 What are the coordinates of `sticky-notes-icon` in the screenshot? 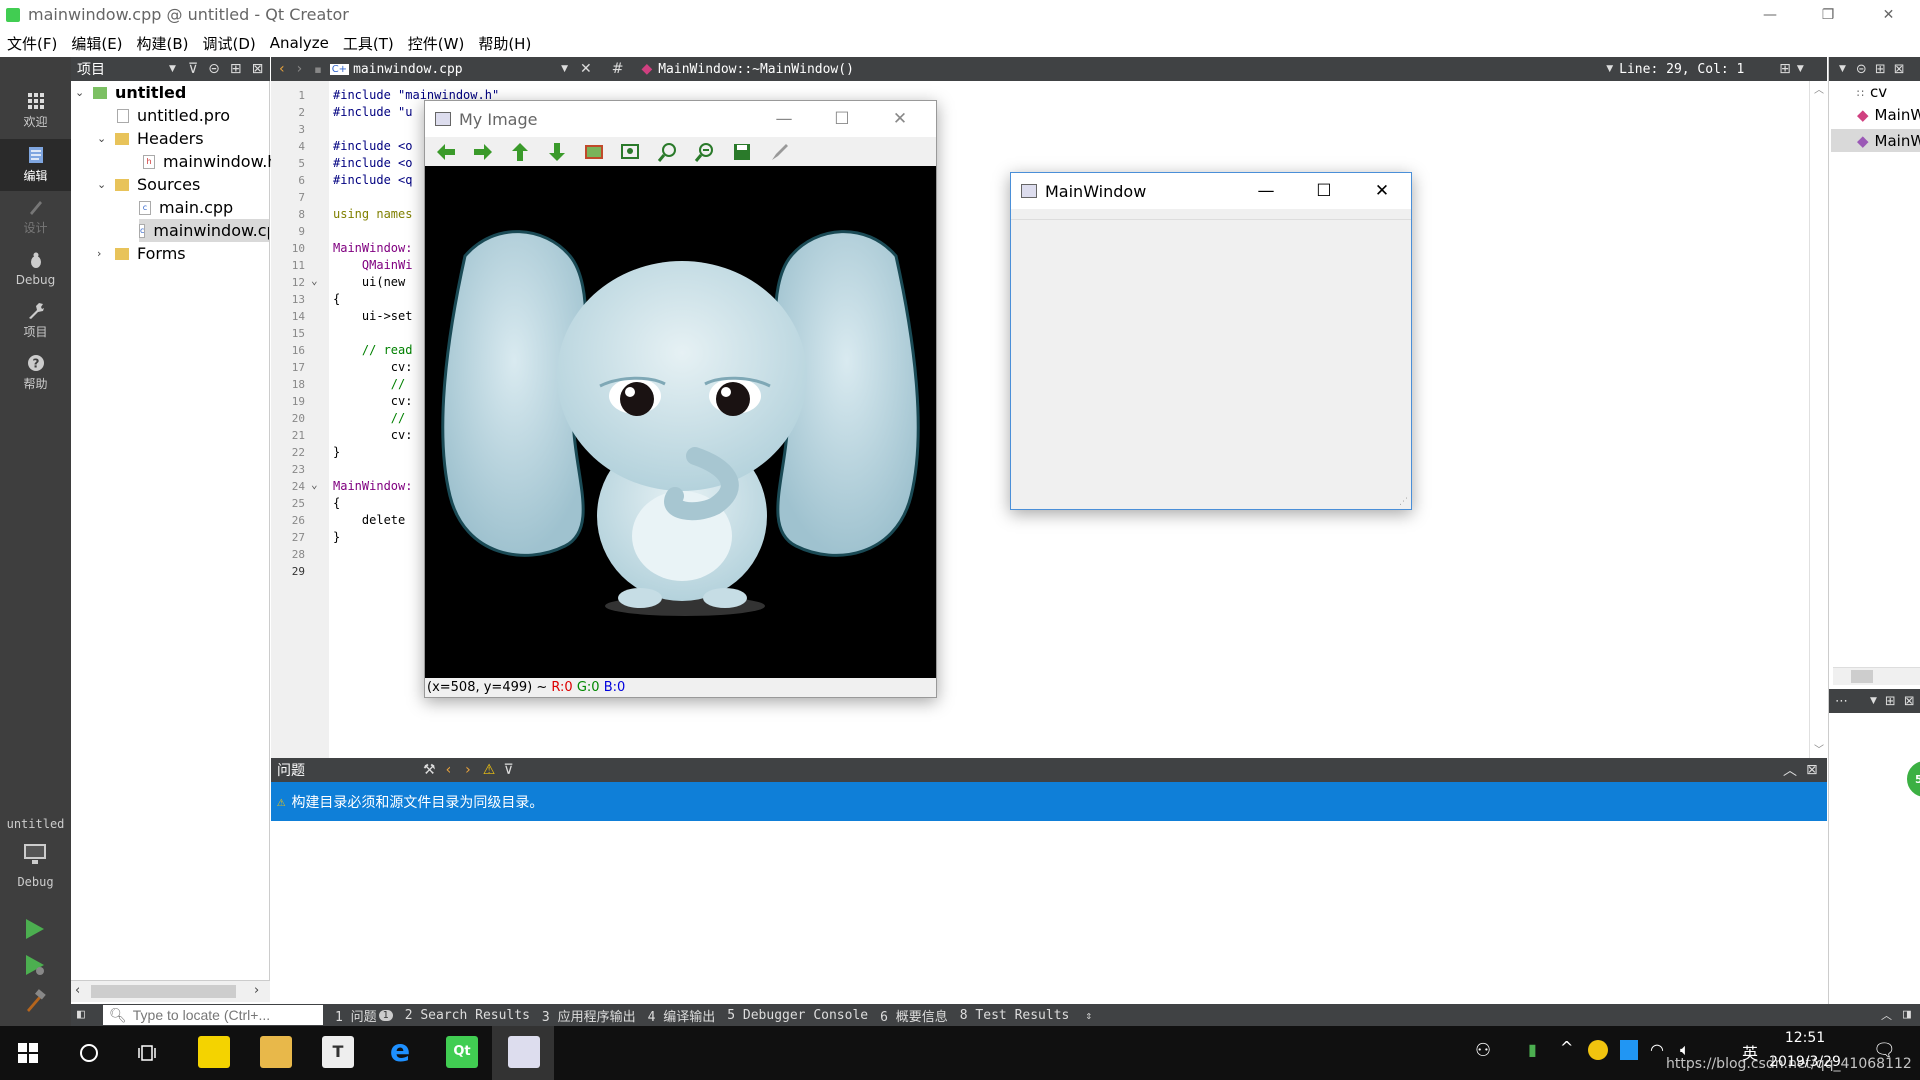 It's located at (214, 1052).